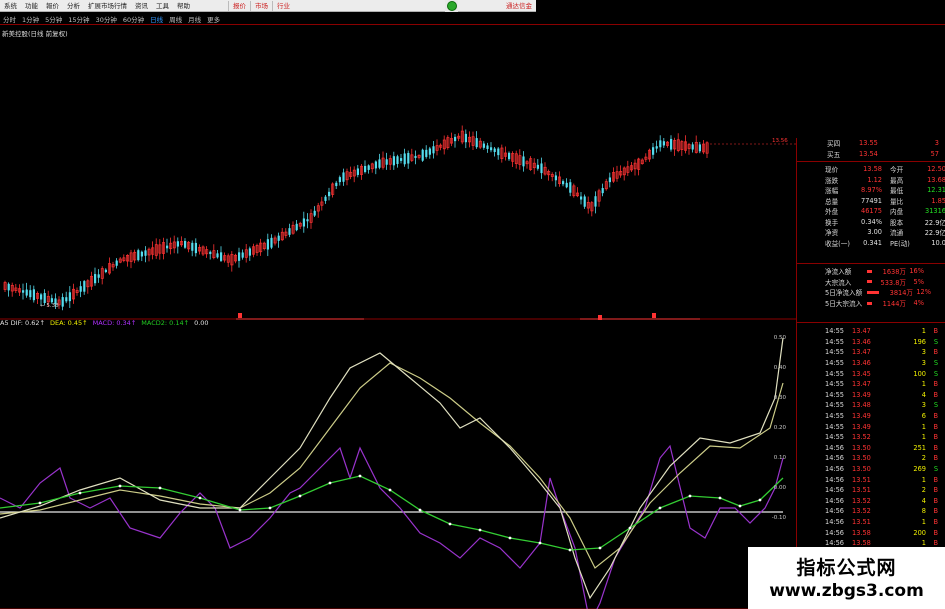  Describe the element at coordinates (918, 281) in the screenshot. I see `flow-percent: 5%` at that location.